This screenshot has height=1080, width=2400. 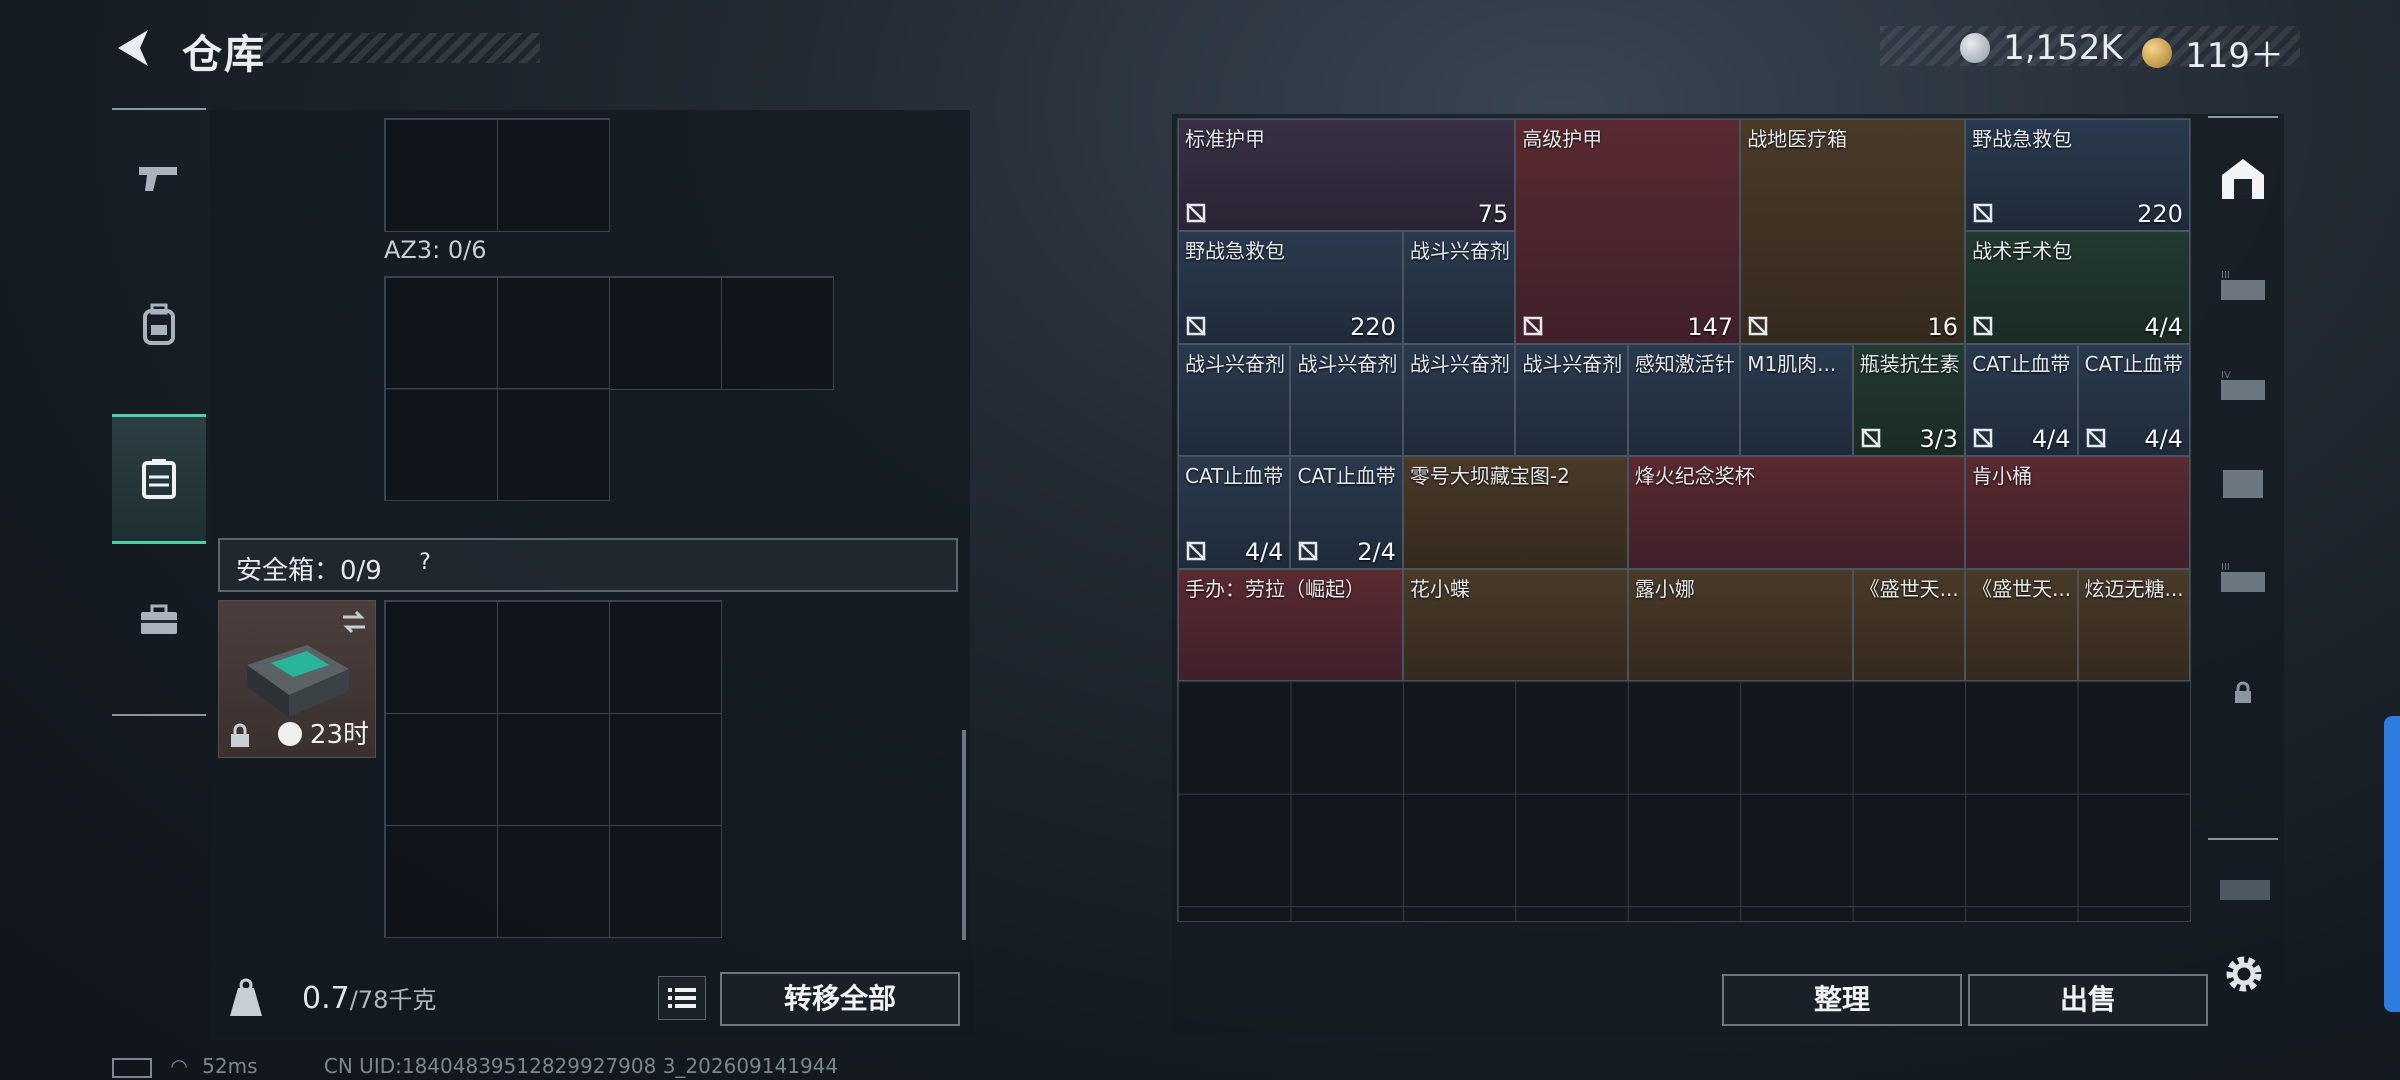 I want to click on weapon-case-icon, so click(x=2245, y=890).